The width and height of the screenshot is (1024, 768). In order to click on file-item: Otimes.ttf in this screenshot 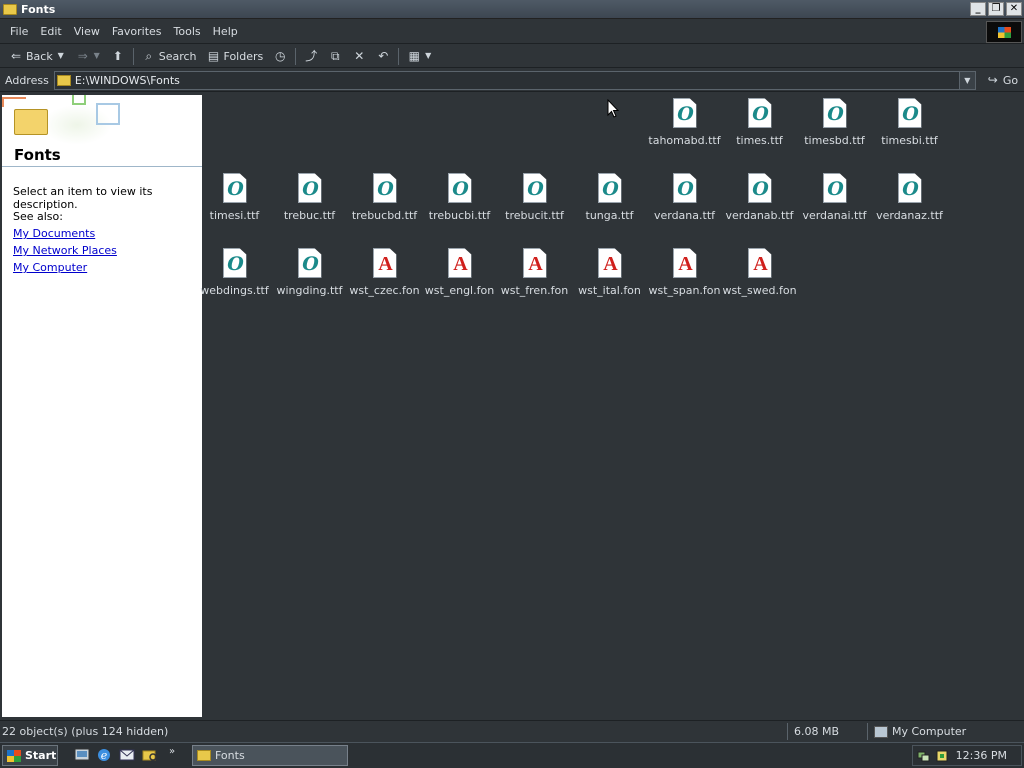, I will do `click(759, 128)`.